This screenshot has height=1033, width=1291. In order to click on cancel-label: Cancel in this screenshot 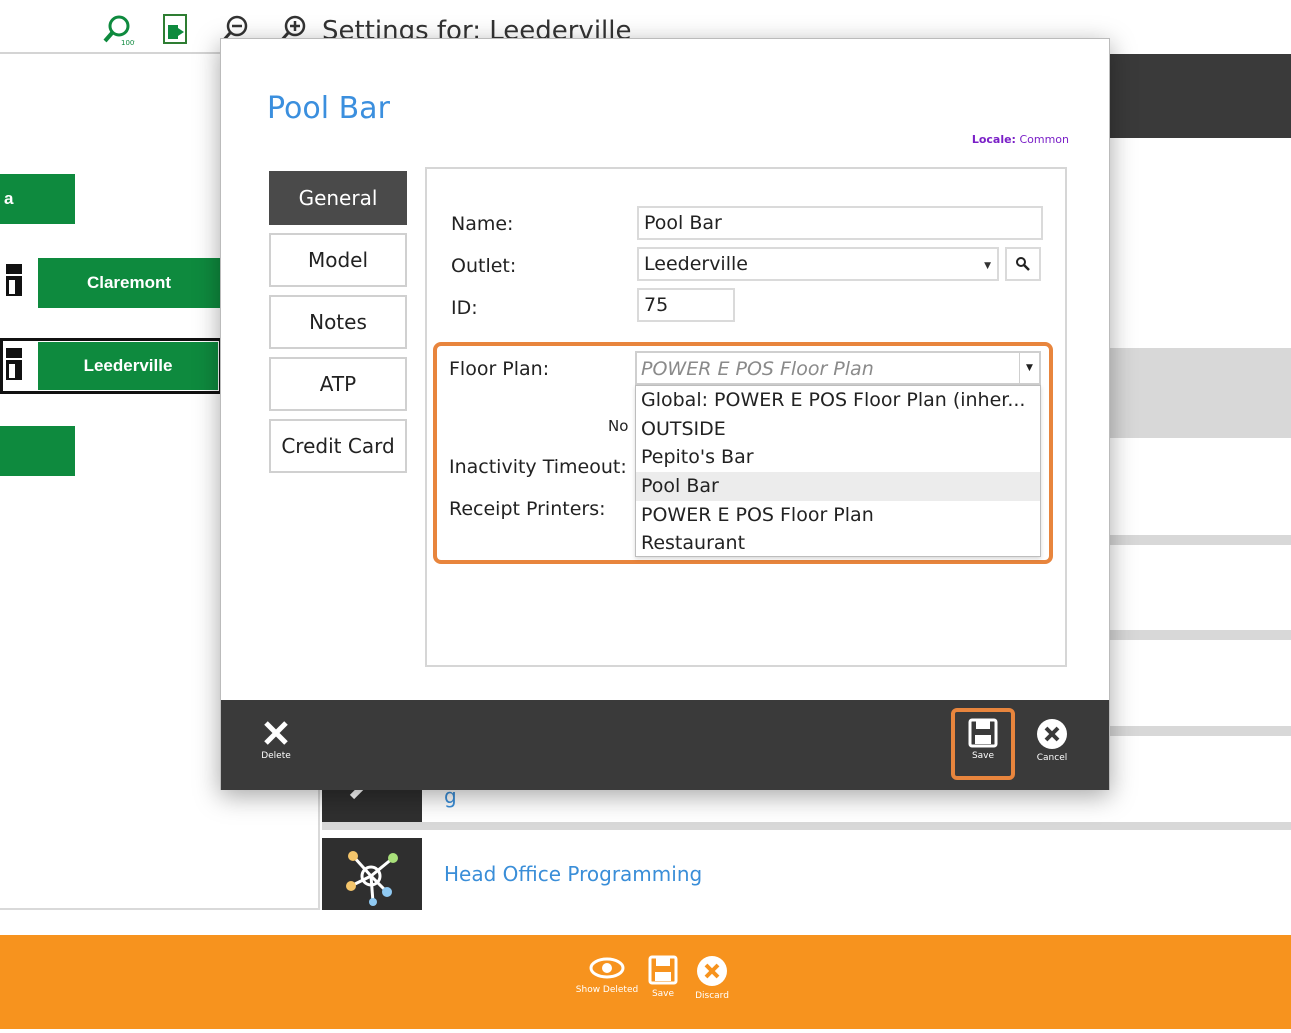, I will do `click(1052, 758)`.